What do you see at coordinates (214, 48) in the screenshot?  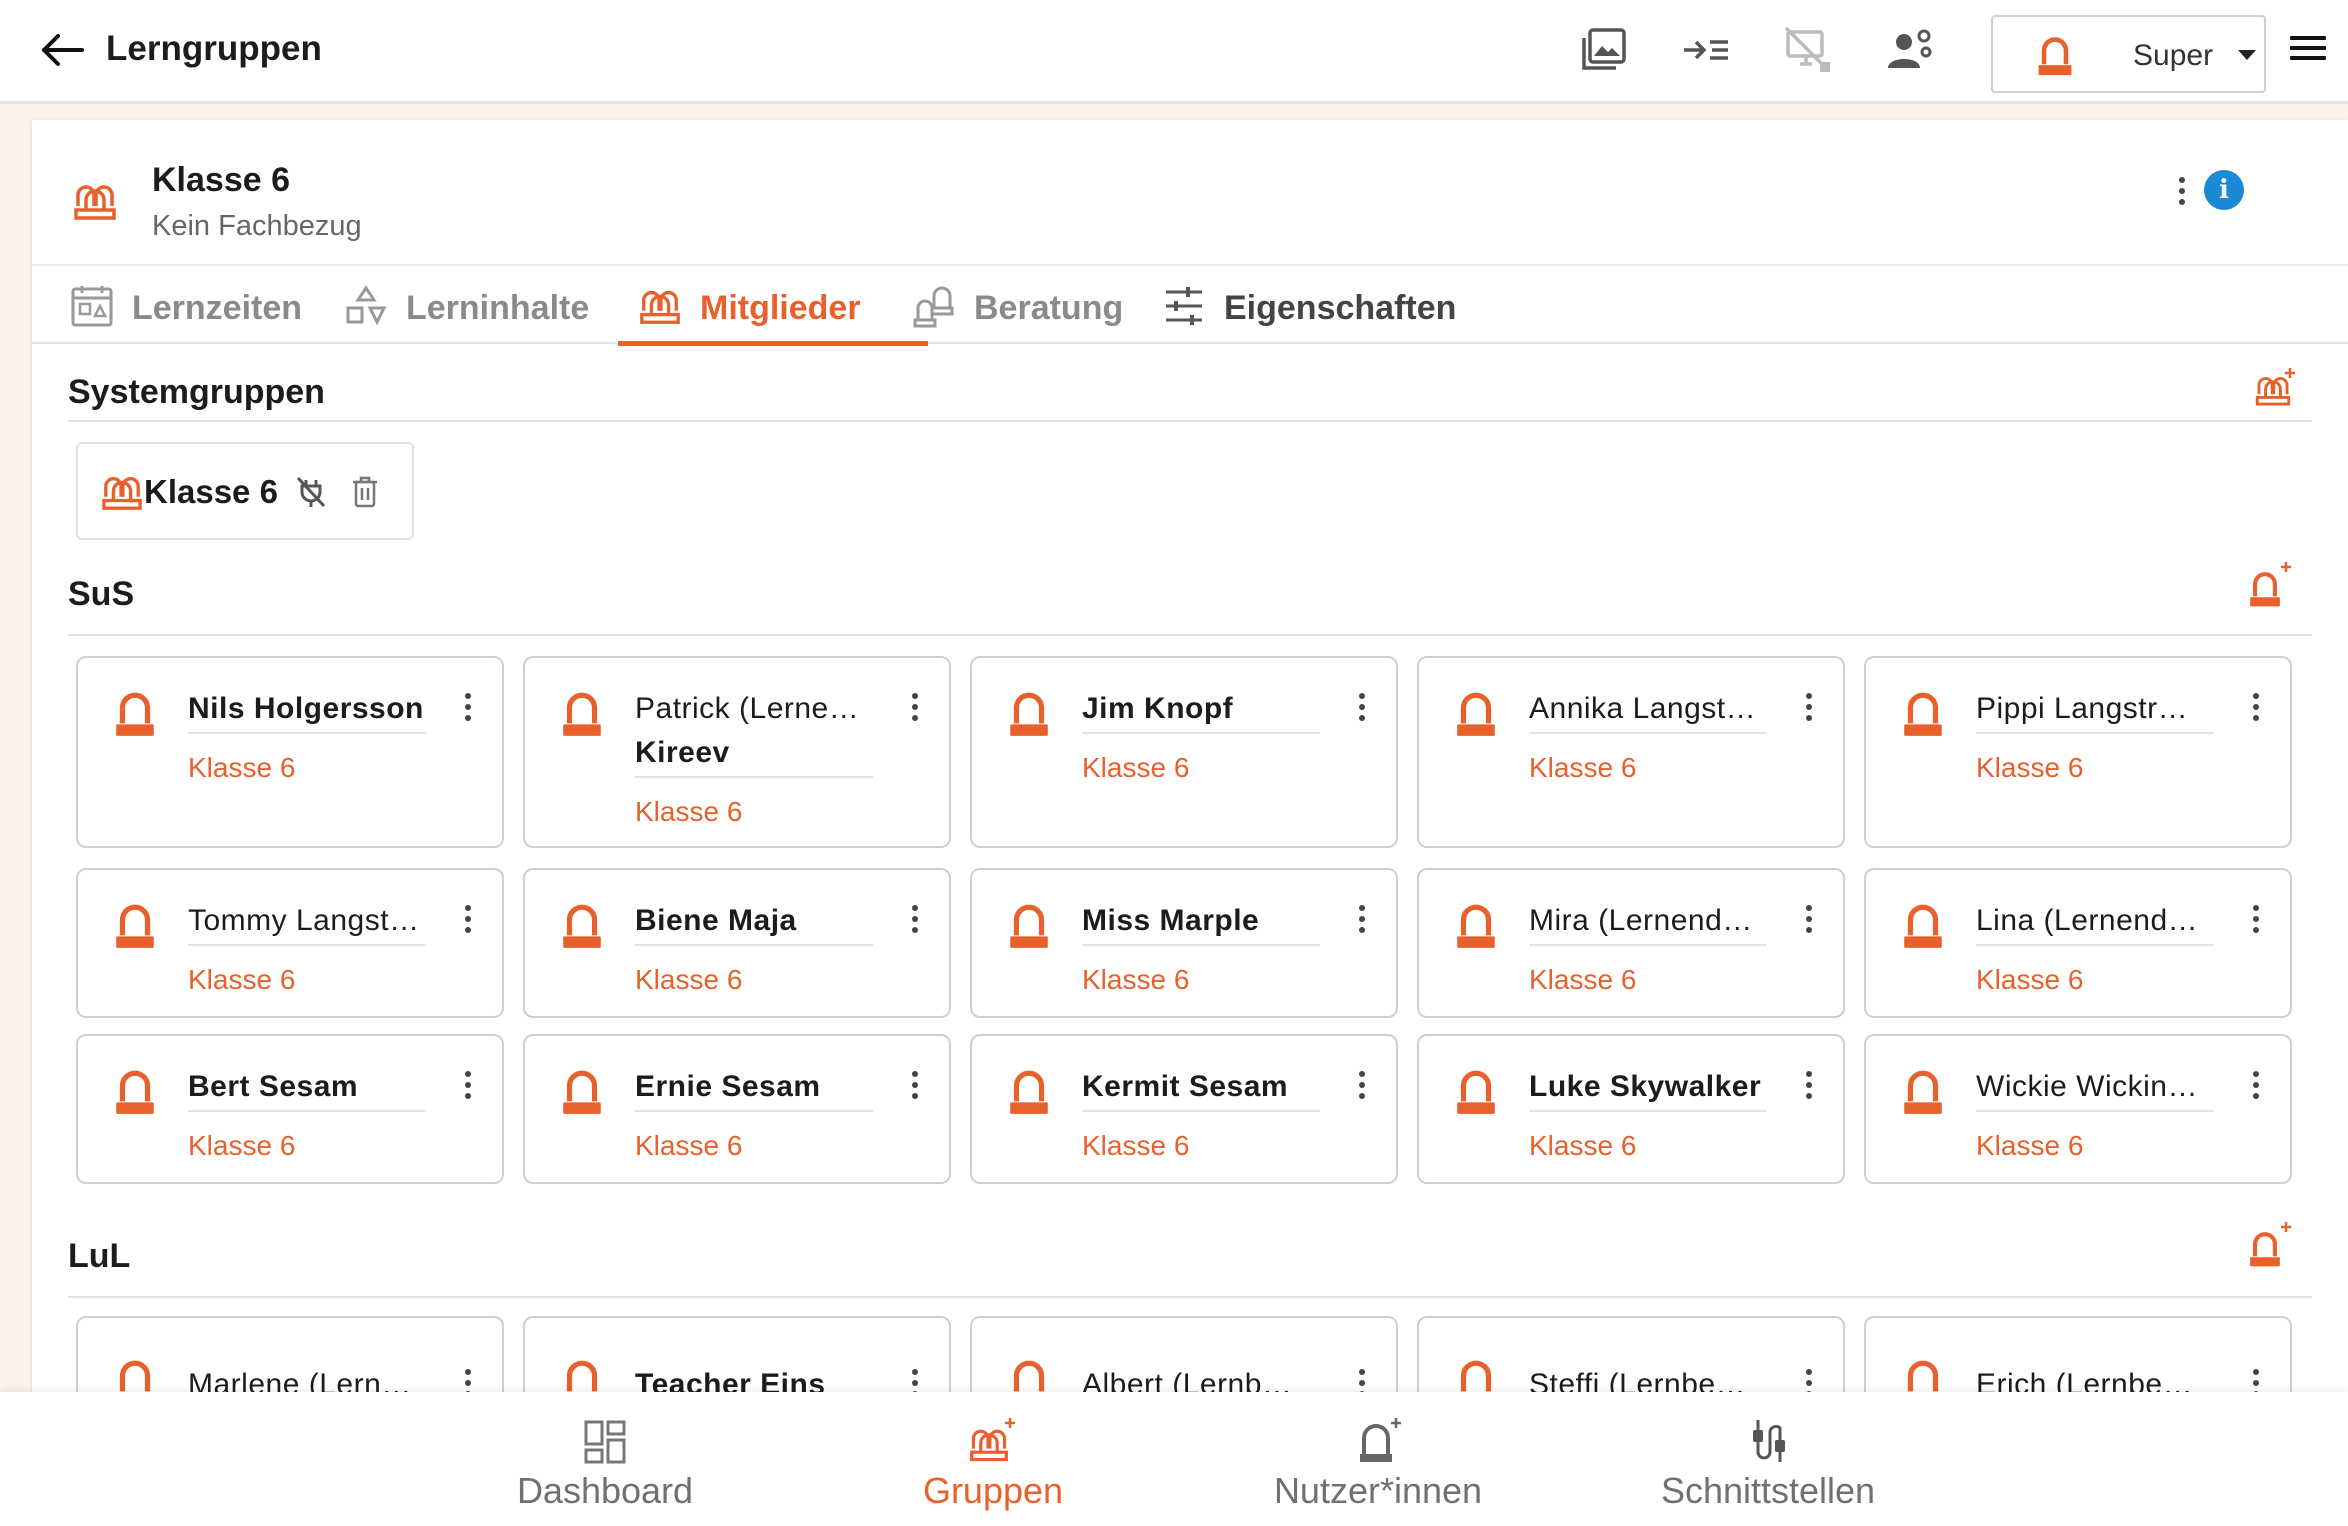 I see `page-title: Lerngruppen` at bounding box center [214, 48].